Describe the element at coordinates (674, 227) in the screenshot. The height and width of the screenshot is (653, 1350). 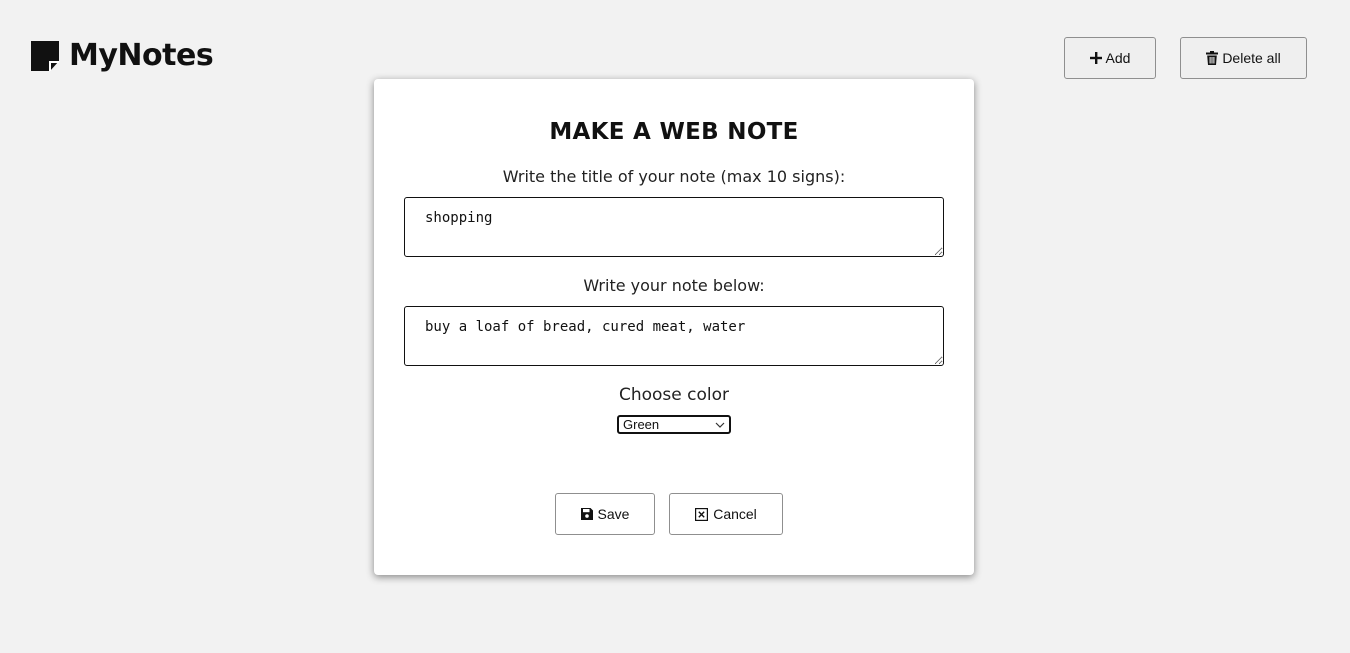
I see `note-title-input: shopping` at that location.